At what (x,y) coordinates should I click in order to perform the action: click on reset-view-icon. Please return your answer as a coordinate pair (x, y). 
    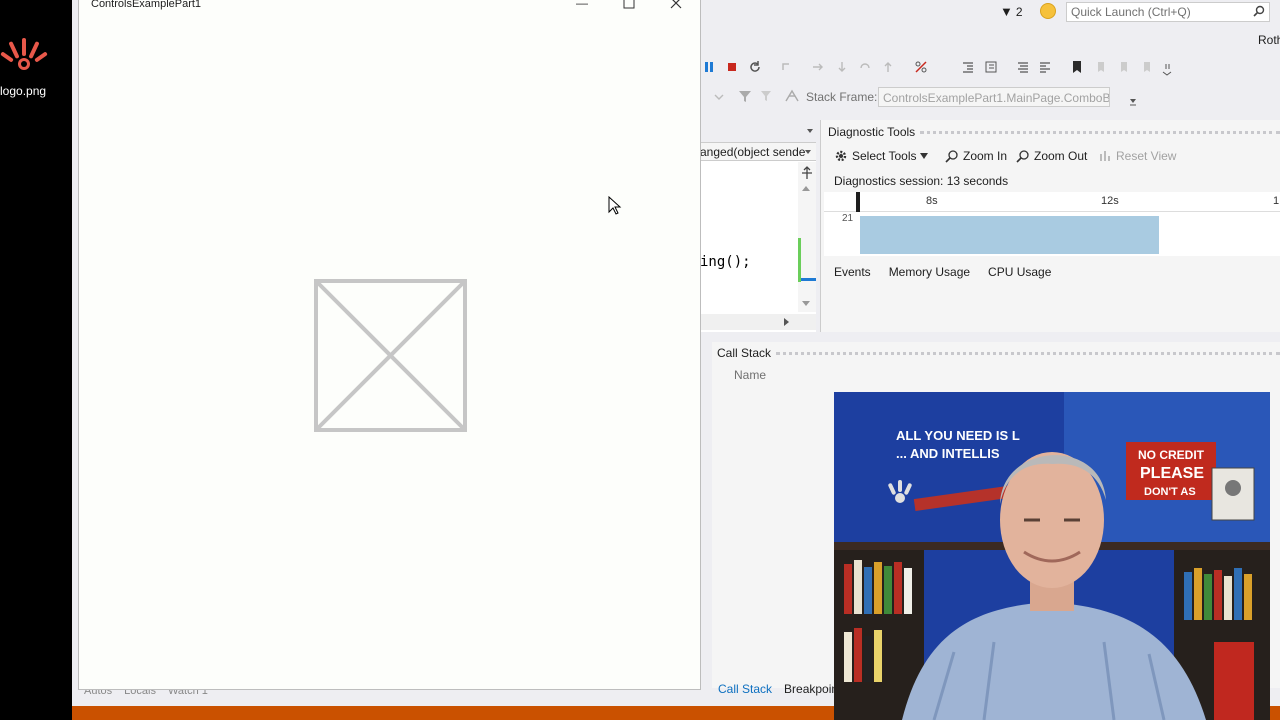
    Looking at the image, I should click on (1105, 156).